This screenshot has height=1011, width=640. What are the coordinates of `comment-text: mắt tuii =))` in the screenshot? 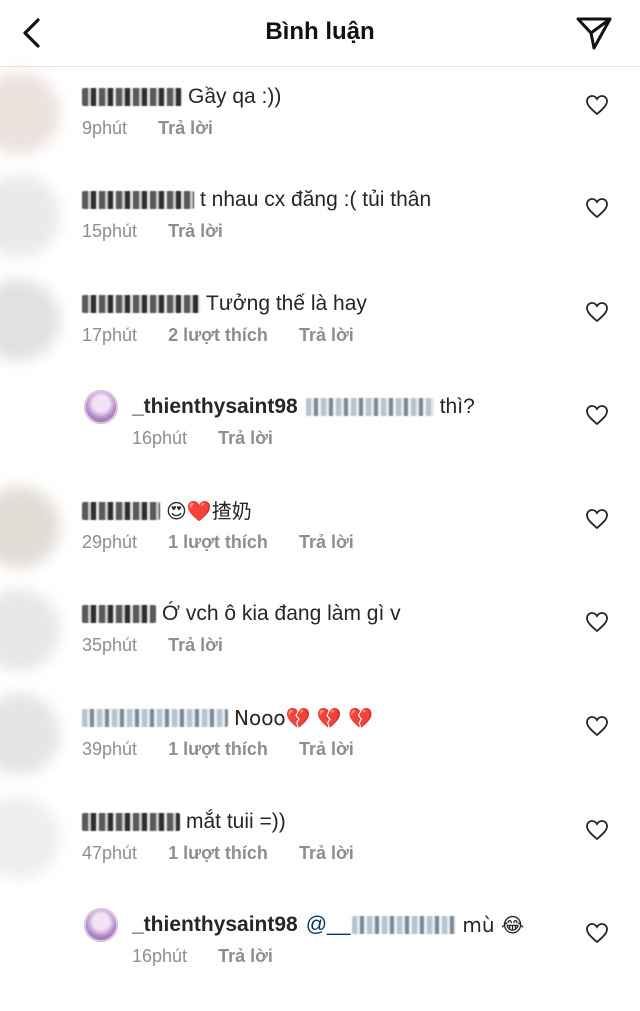 It's located at (236, 821).